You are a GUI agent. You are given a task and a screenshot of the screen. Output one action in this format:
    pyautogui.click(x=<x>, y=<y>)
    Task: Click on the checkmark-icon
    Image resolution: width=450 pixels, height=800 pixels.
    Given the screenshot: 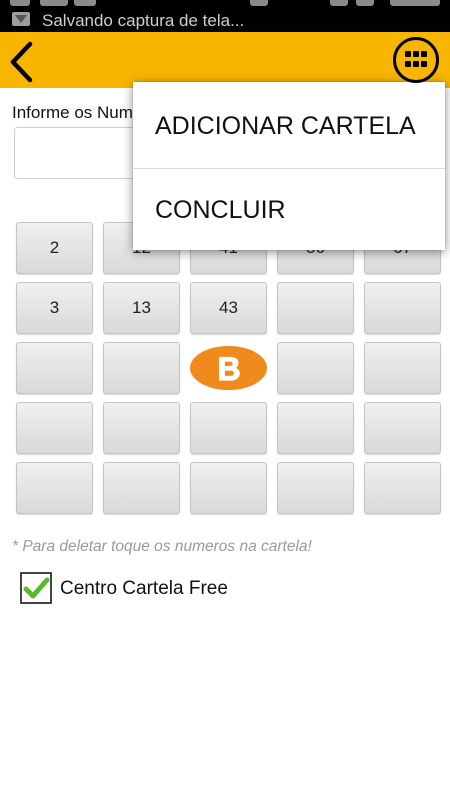 What is the action you would take?
    pyautogui.click(x=36, y=588)
    